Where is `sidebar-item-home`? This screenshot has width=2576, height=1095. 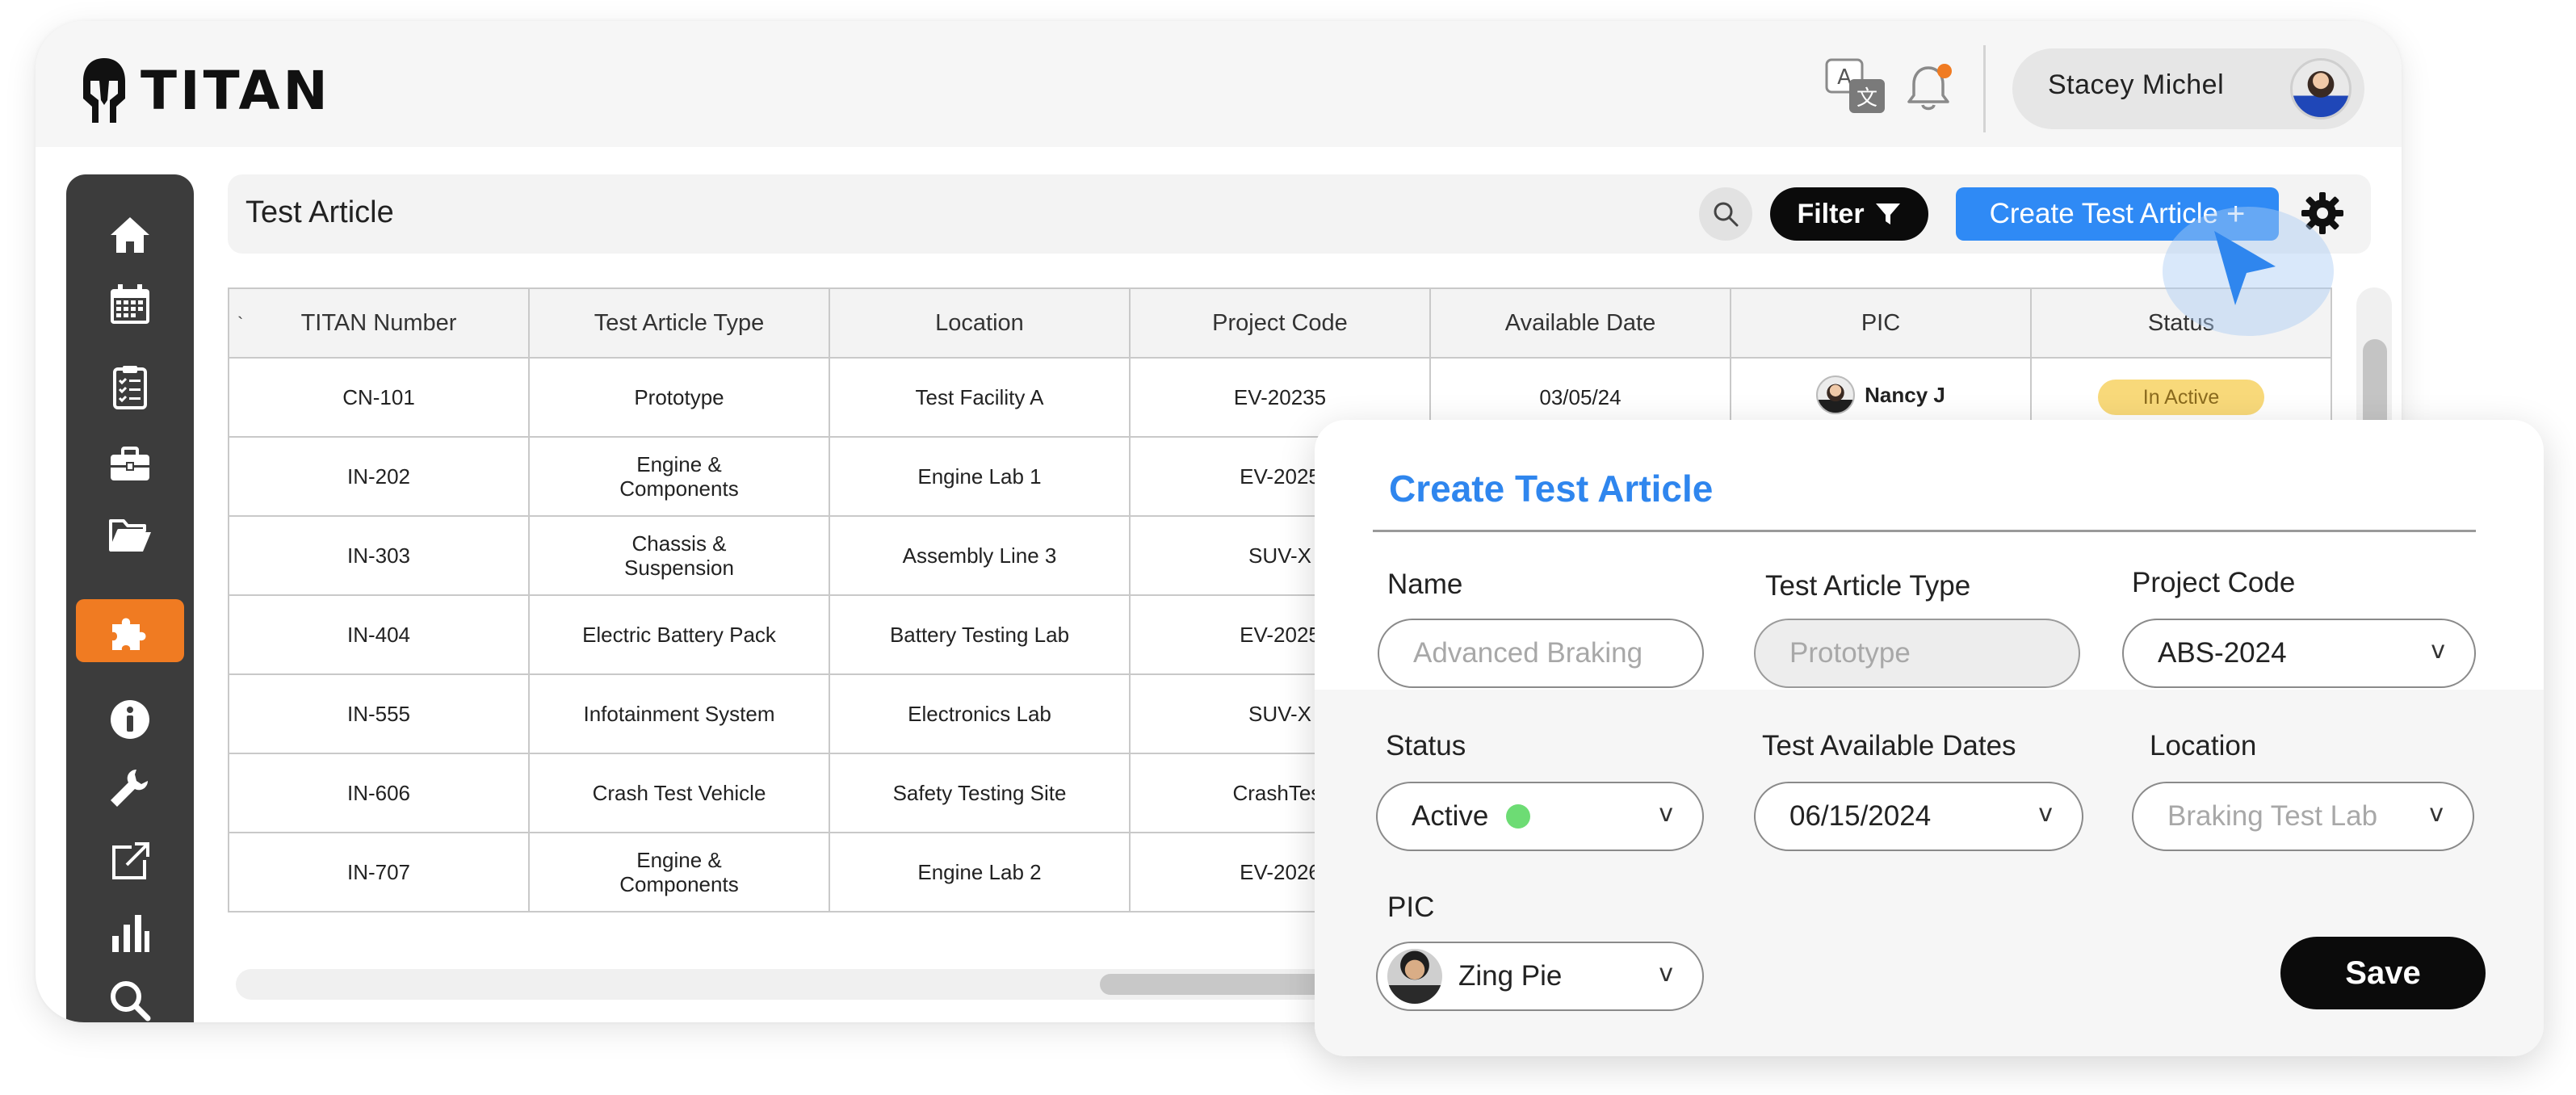 sidebar-item-home is located at coordinates (130, 234).